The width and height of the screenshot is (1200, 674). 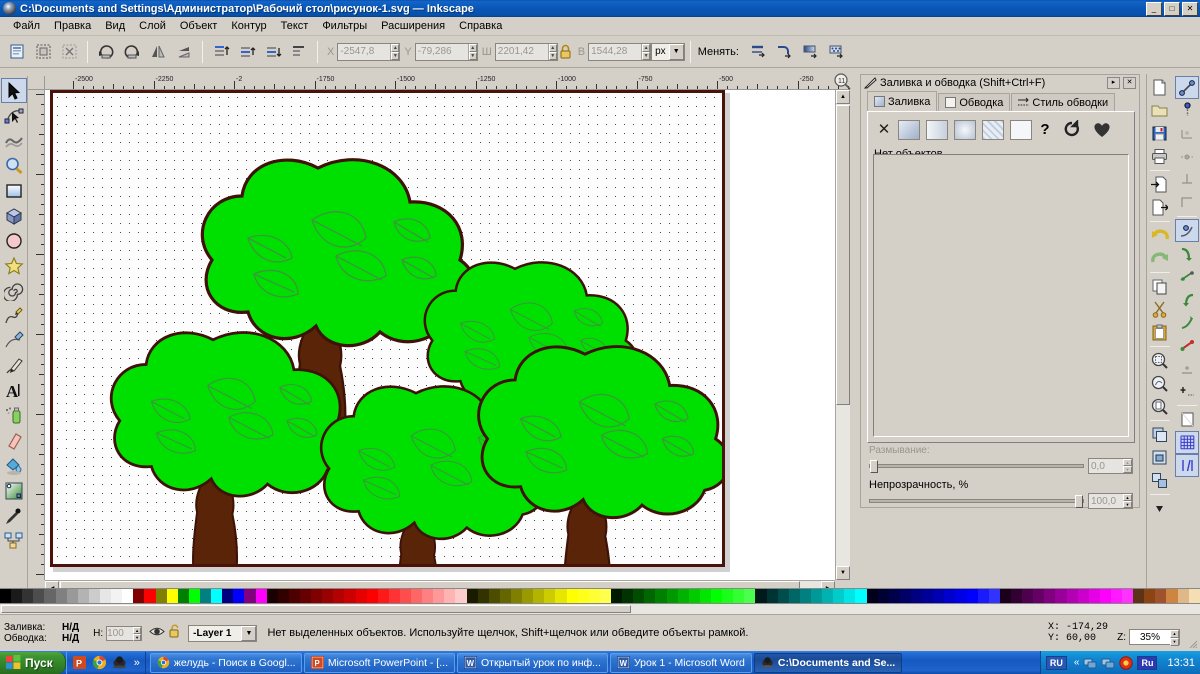 What do you see at coordinates (902, 101) in the screenshot?
I see `tab-fill: Заливка` at bounding box center [902, 101].